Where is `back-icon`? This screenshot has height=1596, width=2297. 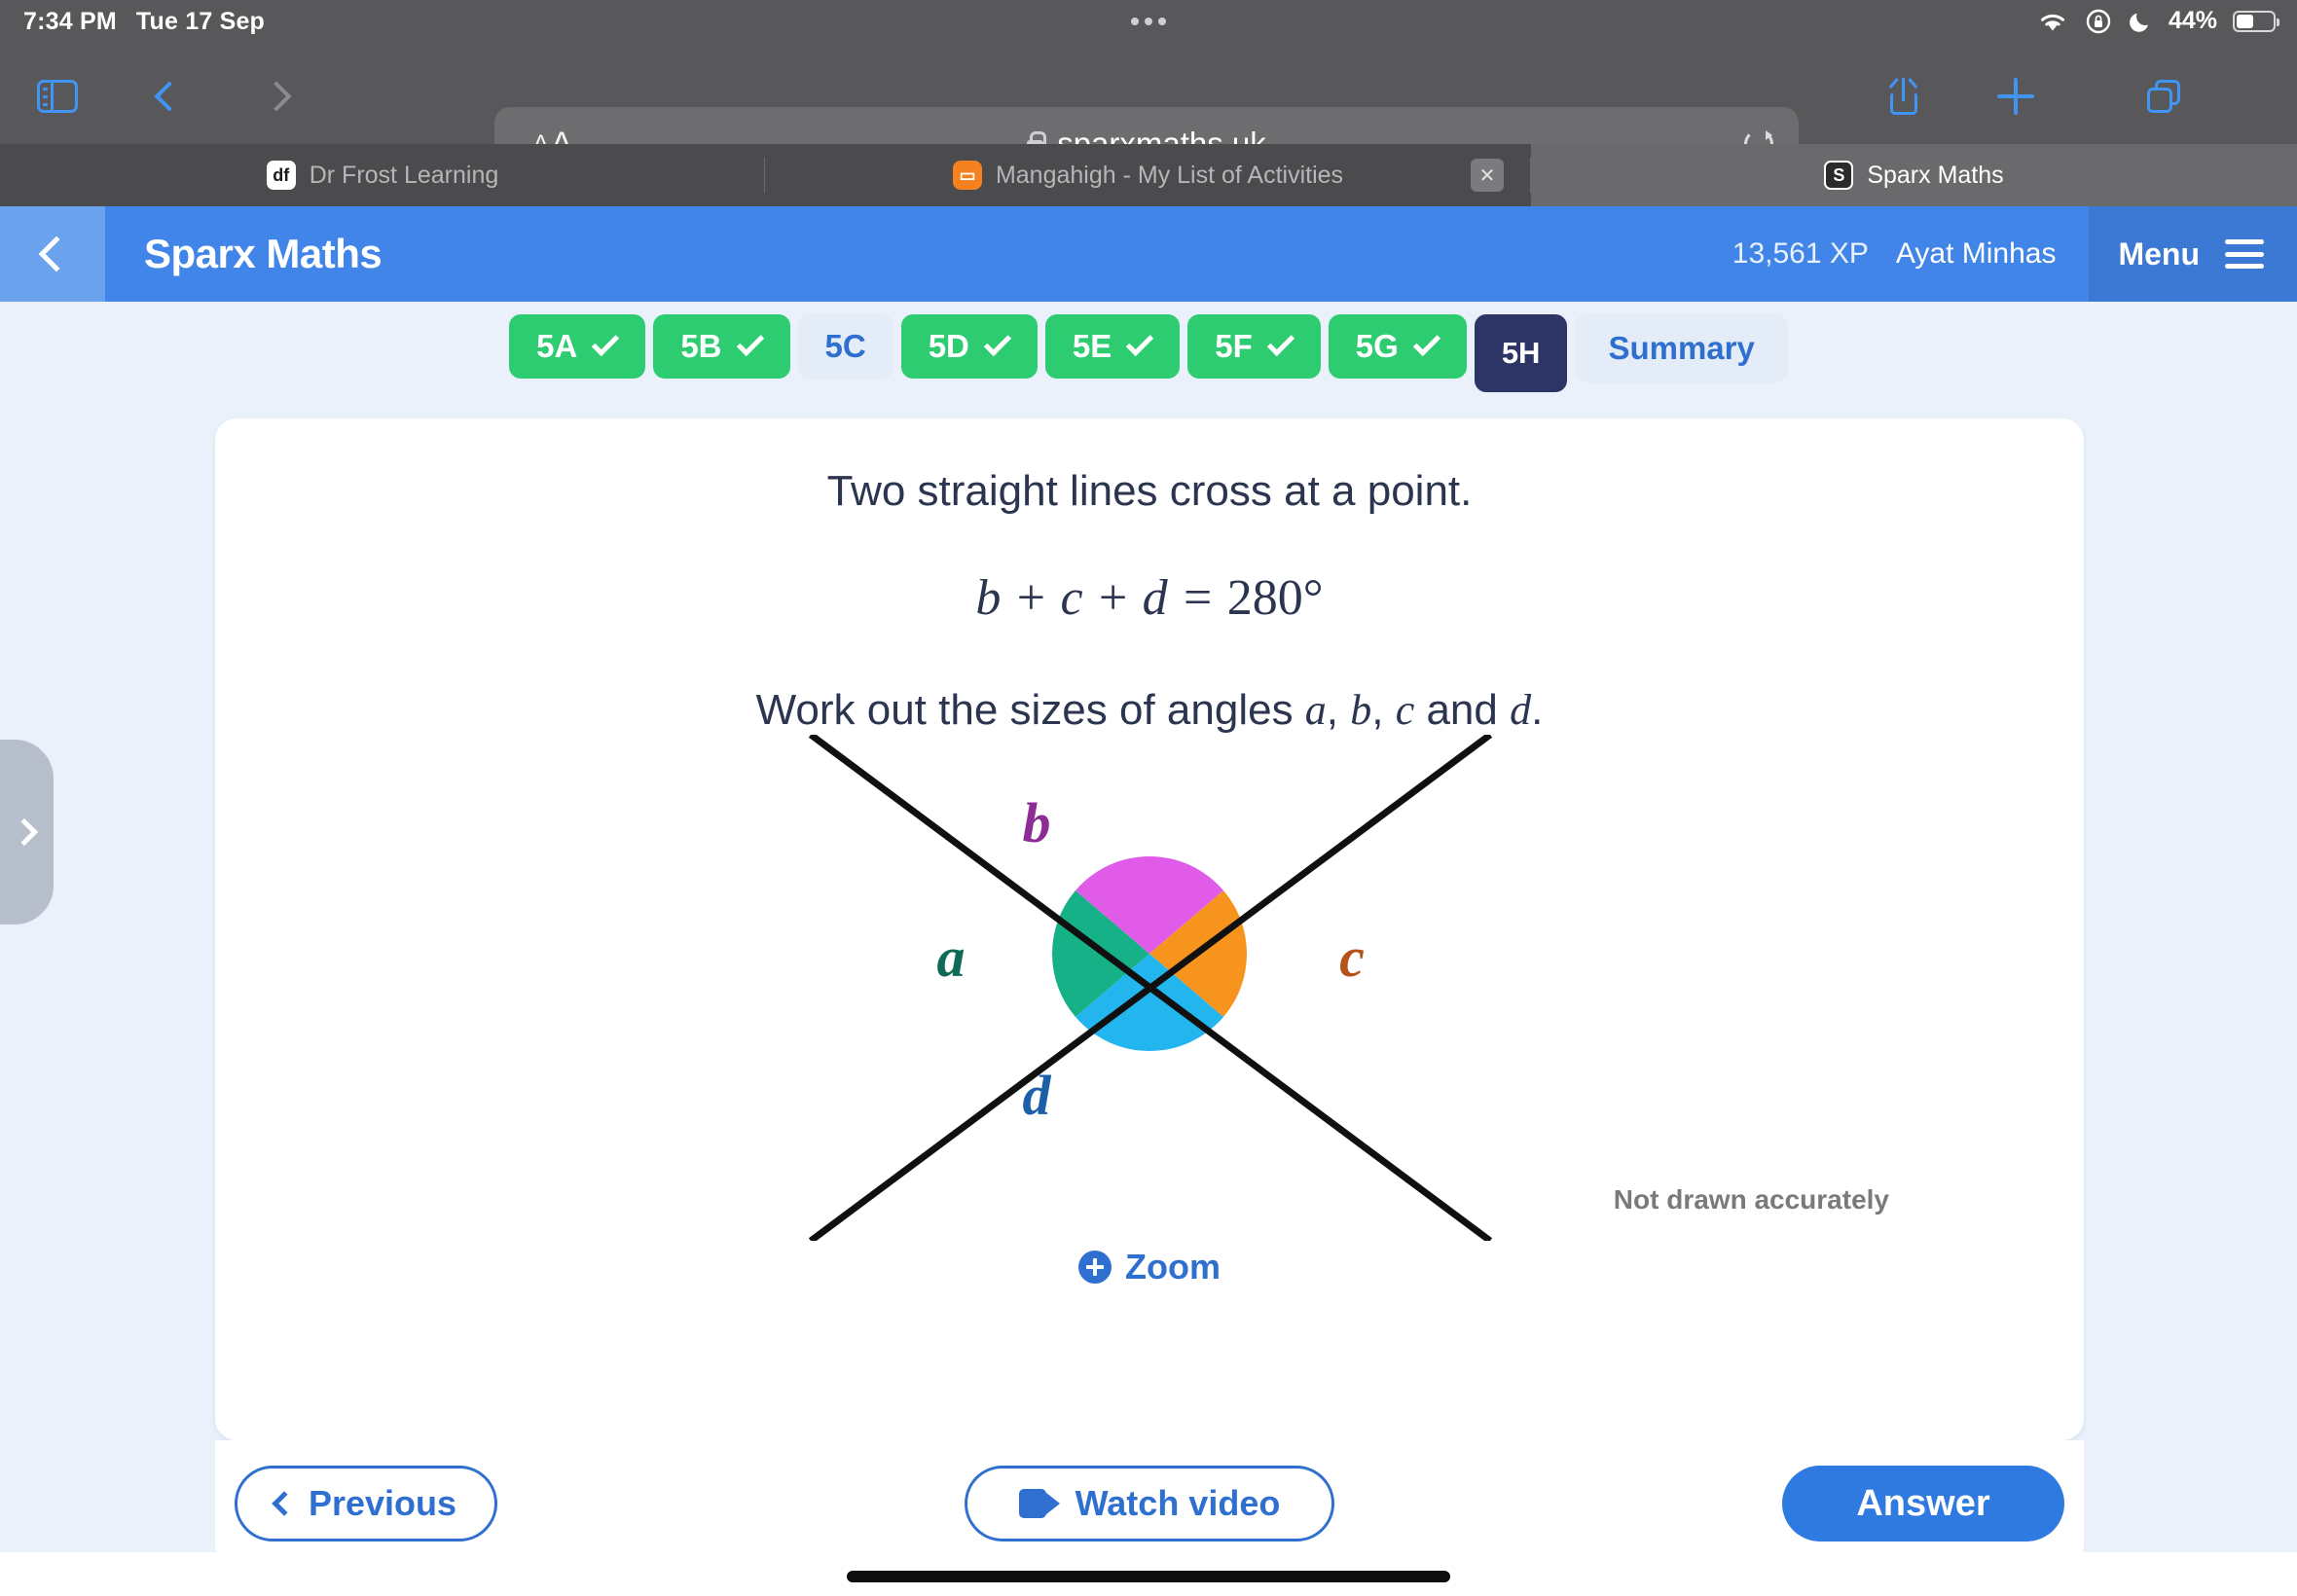
back-icon is located at coordinates (170, 97).